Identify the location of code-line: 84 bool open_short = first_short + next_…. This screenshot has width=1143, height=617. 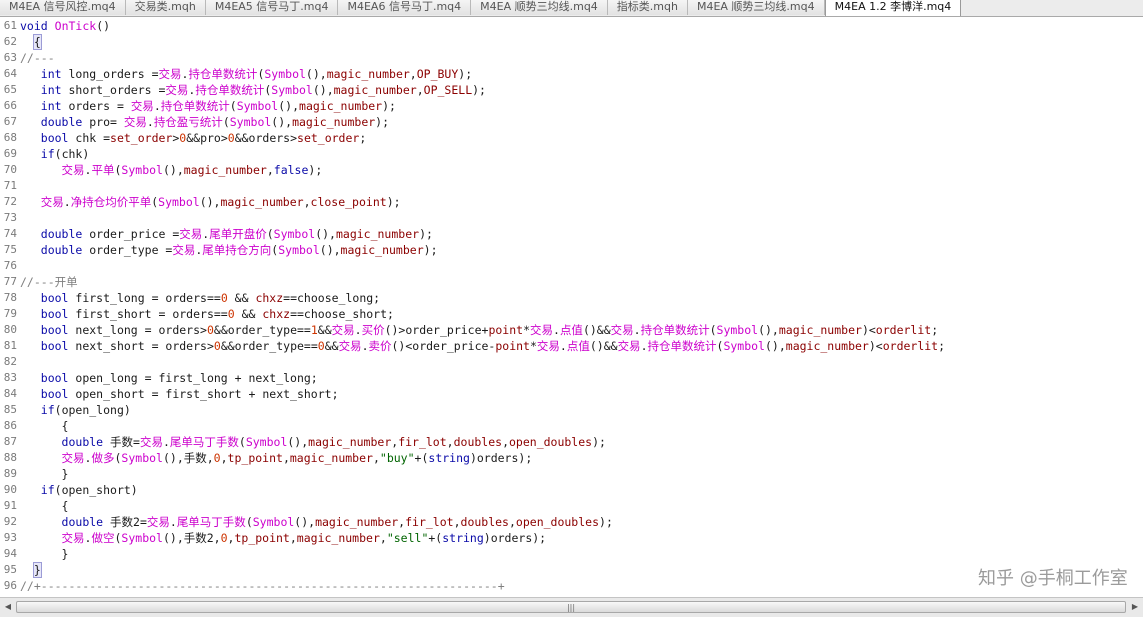
(571, 394).